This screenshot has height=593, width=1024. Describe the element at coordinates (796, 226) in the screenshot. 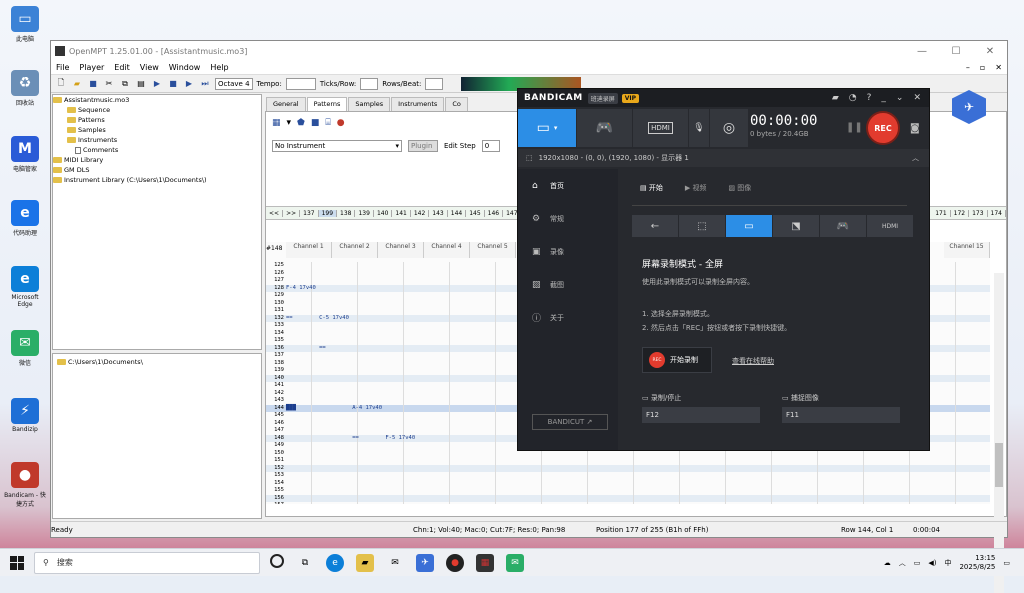

I see `cursor-mode-icon: ⬔` at that location.